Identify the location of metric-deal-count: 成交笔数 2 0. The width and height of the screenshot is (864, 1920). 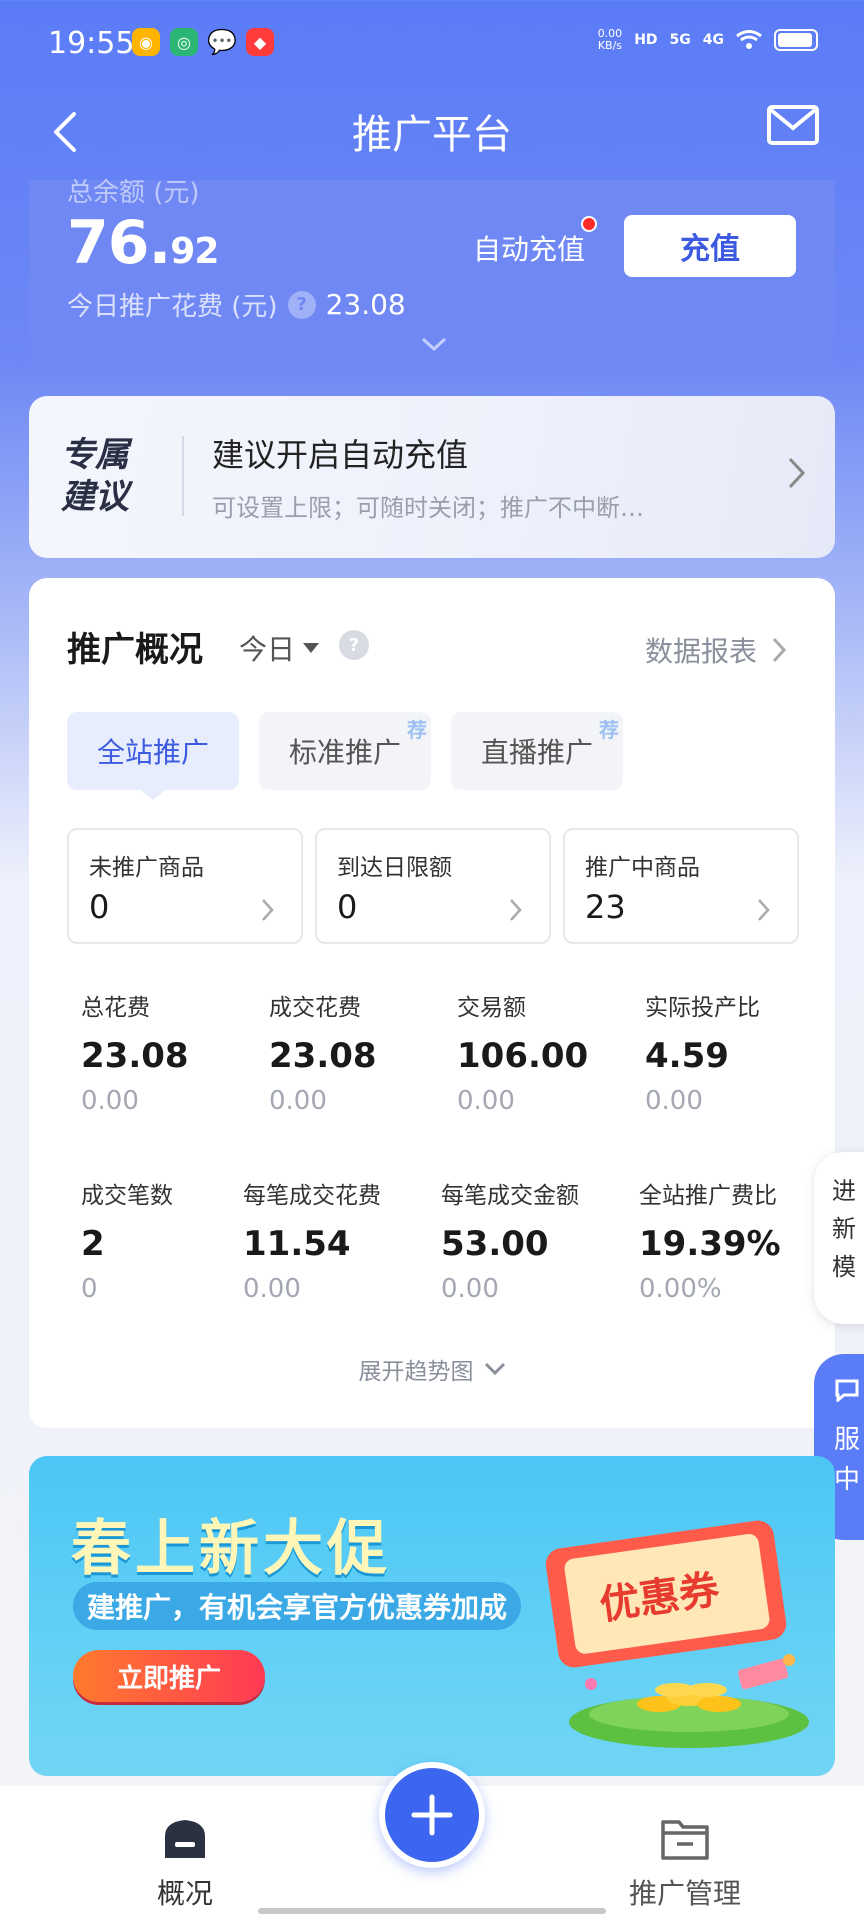
(162, 1270).